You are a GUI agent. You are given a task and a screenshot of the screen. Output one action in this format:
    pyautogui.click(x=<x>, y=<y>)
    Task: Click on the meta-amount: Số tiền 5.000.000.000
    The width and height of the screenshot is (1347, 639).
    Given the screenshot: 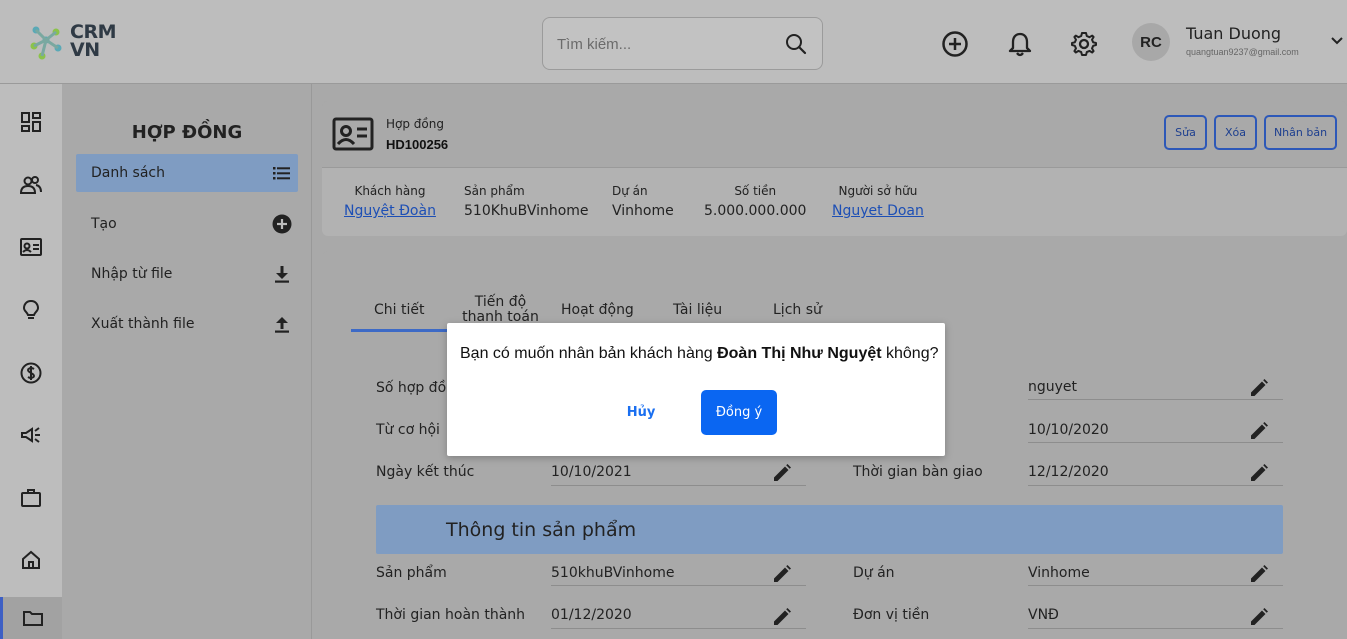 What is the action you would take?
    pyautogui.click(x=755, y=201)
    